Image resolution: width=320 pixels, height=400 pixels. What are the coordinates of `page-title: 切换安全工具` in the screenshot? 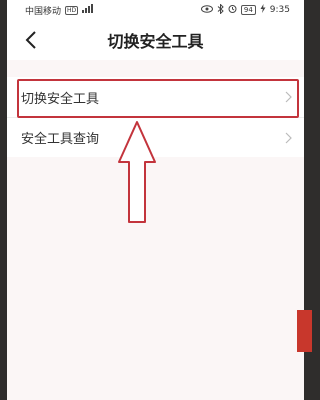 It's located at (155, 41).